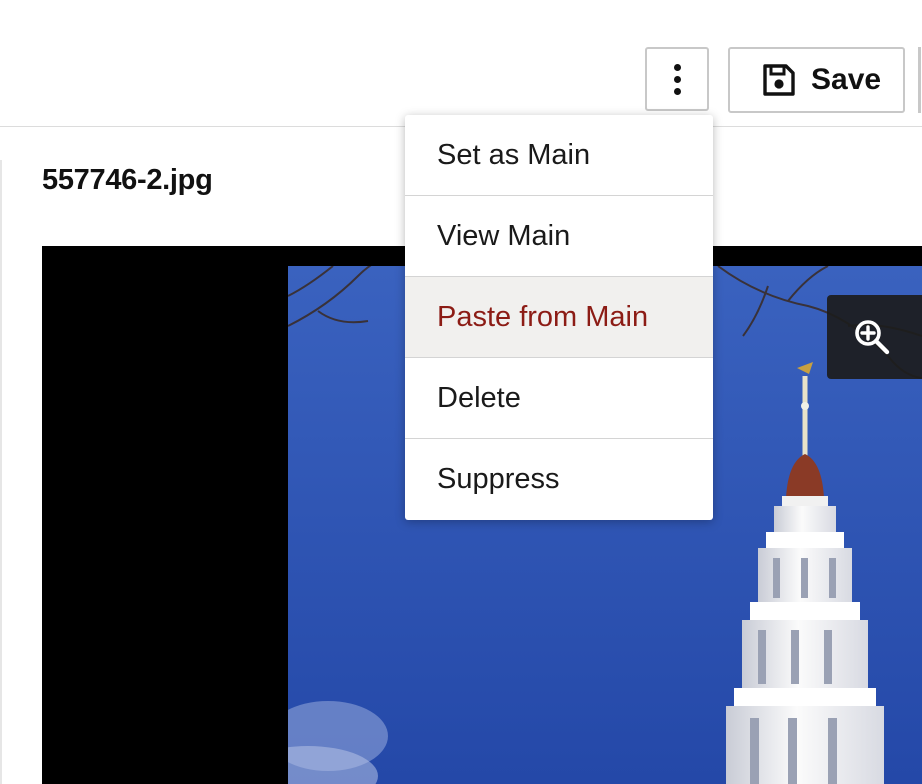  What do you see at coordinates (677, 67) in the screenshot?
I see `vertical-ellipsis-icon` at bounding box center [677, 67].